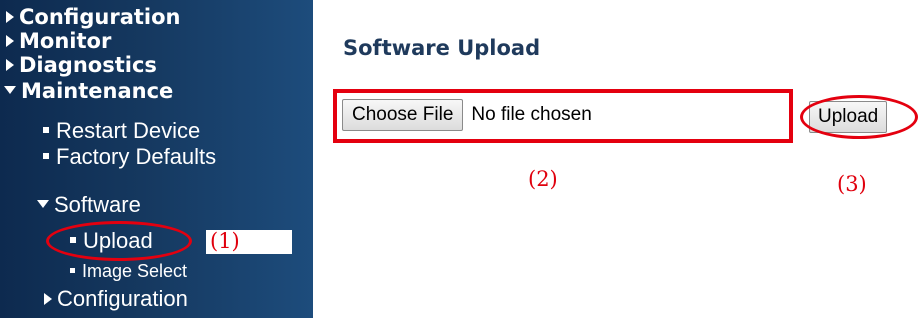 The height and width of the screenshot is (318, 922). Describe the element at coordinates (225, 241) in the screenshot. I see `annotation-step-1: (1)` at that location.